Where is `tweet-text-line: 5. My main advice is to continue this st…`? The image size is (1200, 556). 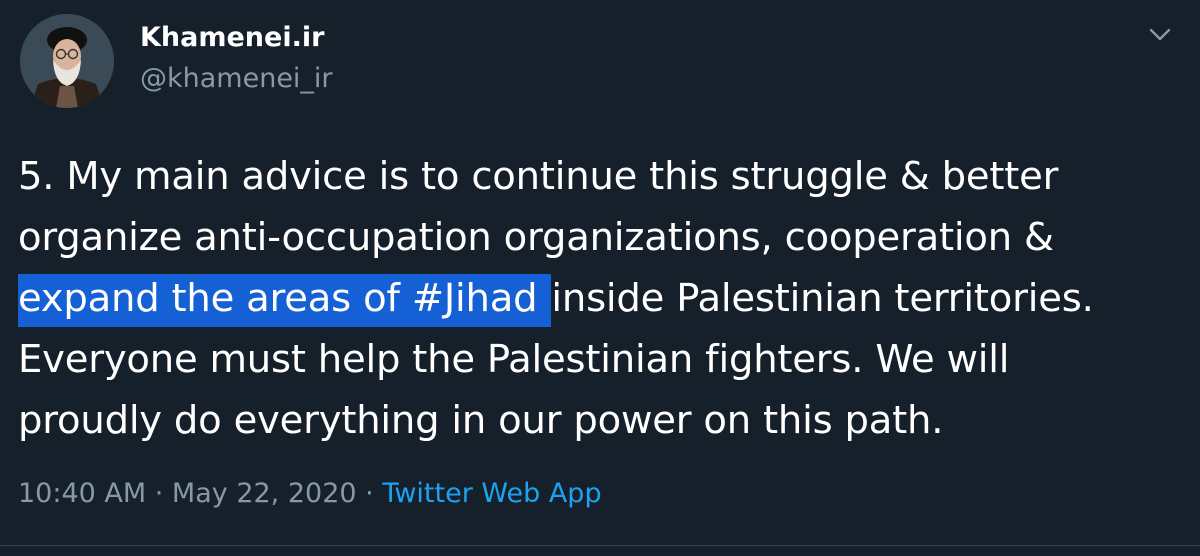
tweet-text-line: 5. My main advice is to continue this st… is located at coordinates (538, 176).